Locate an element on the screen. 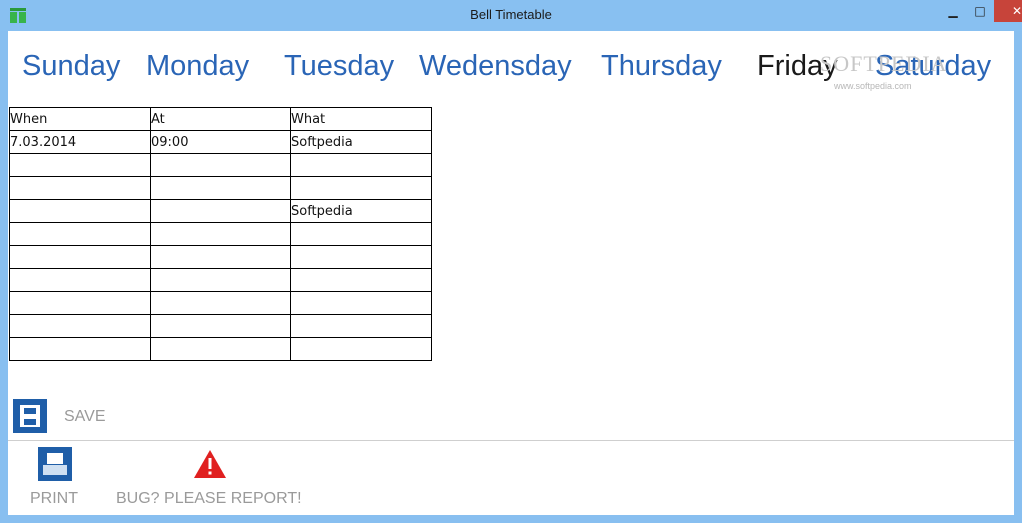  divider is located at coordinates (511, 440).